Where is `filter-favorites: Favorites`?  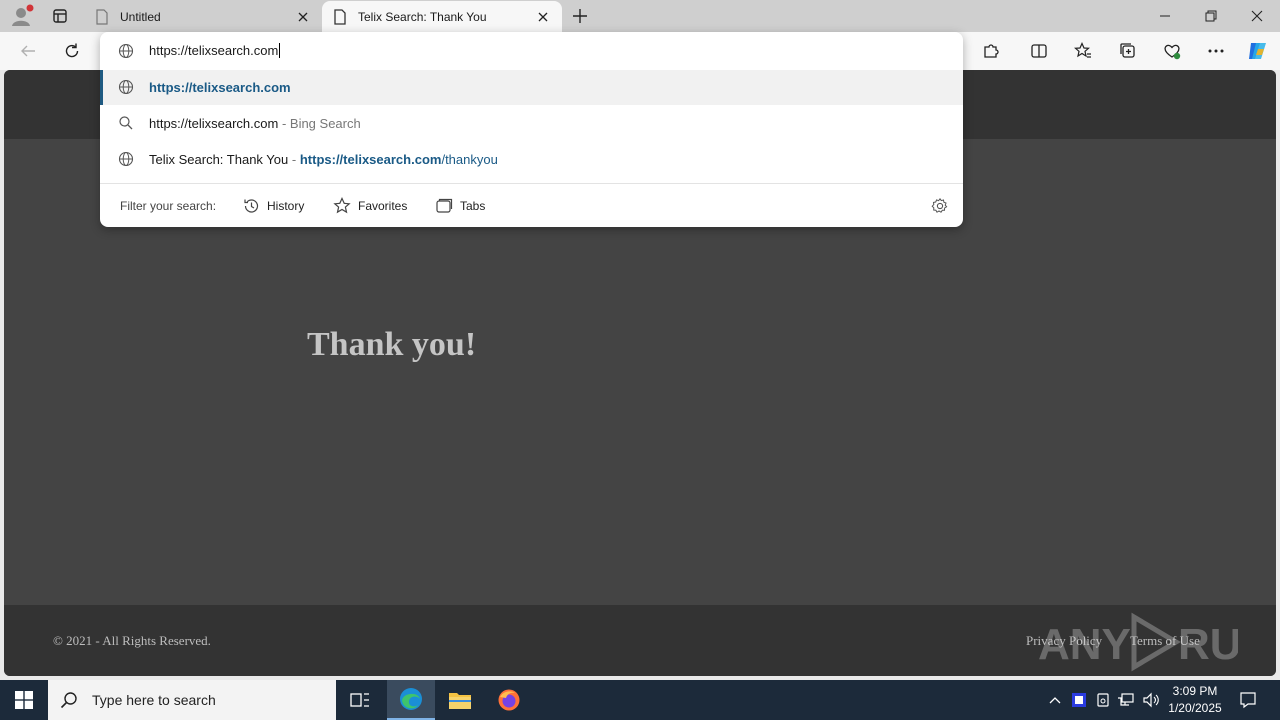 filter-favorites: Favorites is located at coordinates (370, 206).